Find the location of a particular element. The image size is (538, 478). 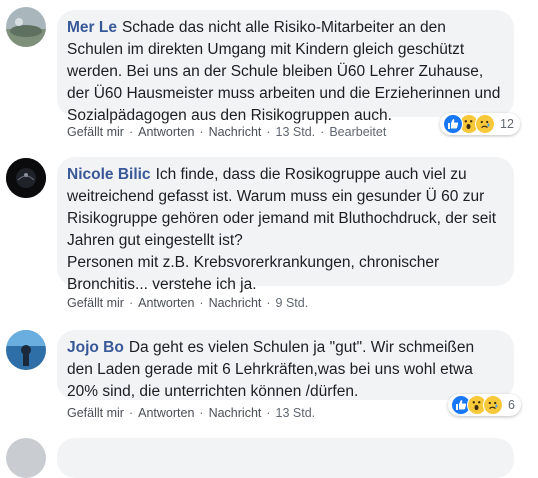

timestamp: 9 Std. is located at coordinates (292, 303).